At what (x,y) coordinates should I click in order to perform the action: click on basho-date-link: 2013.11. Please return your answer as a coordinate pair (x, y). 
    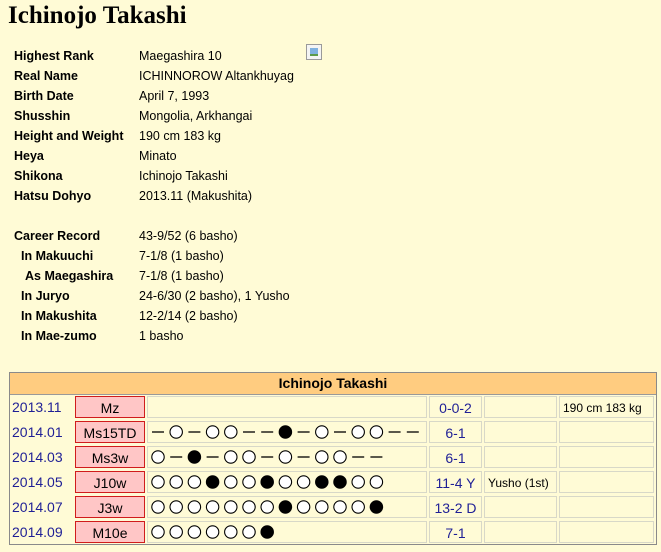
    Looking at the image, I should click on (43, 407).